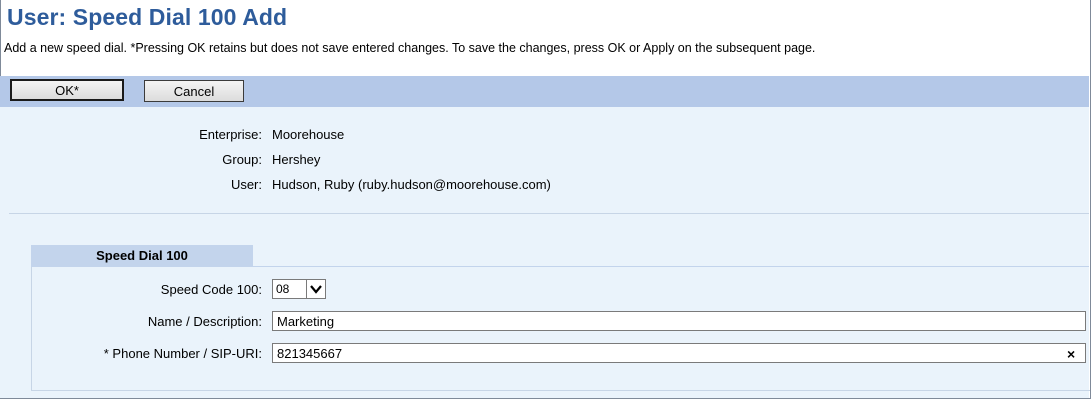 This screenshot has height=400, width=1091. I want to click on speed-code-value: 08, so click(283, 289).